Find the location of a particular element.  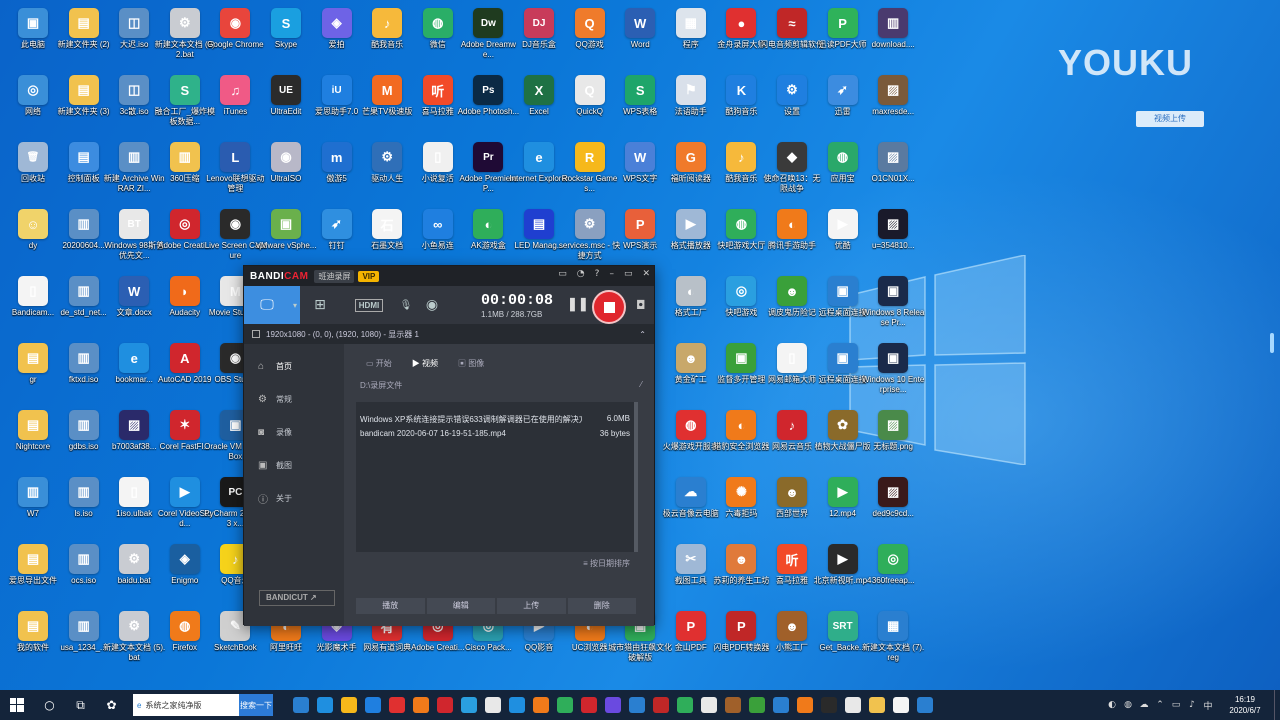

taskbar-app-icon is located at coordinates (493, 705).